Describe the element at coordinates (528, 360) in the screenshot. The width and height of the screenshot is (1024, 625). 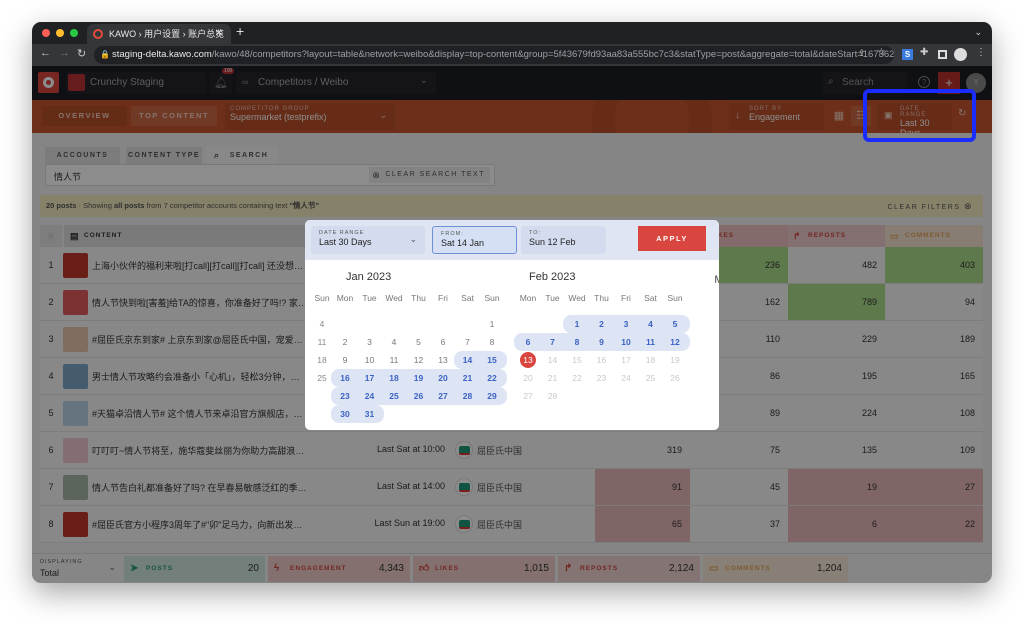
I see `calendar-day-today: 13` at that location.